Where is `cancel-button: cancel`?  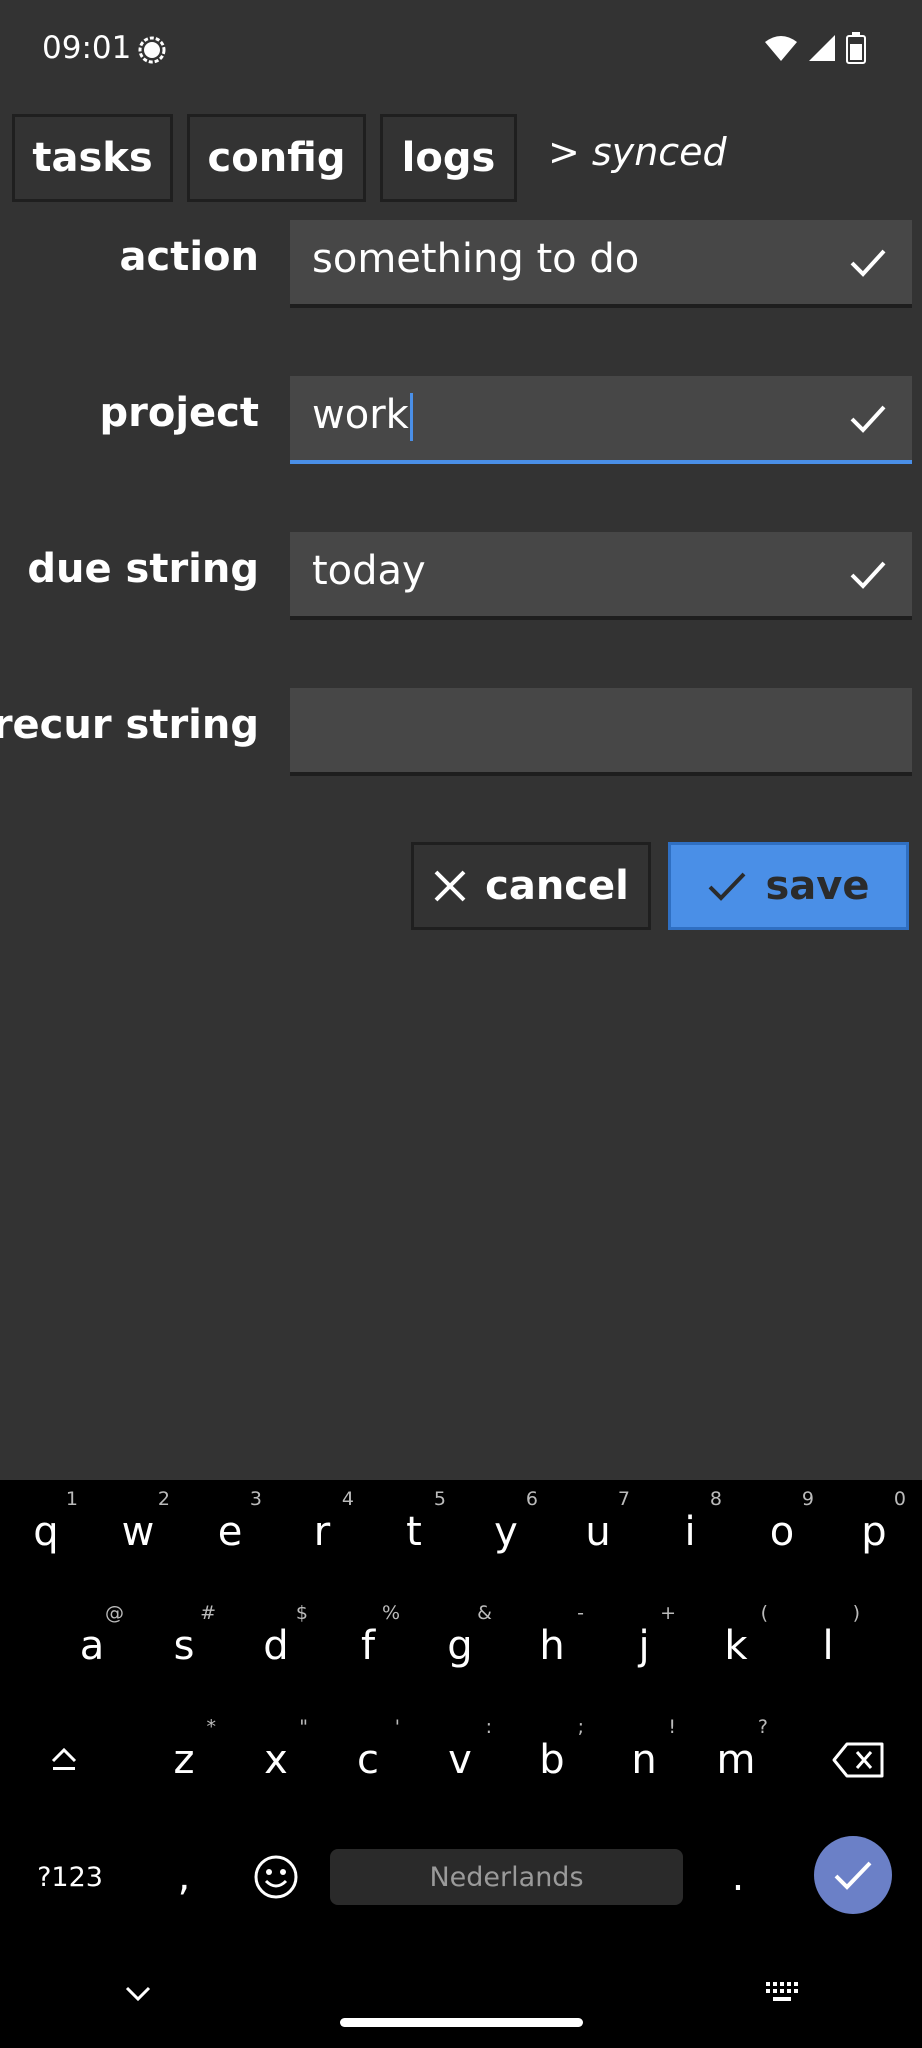
cancel-button: cancel is located at coordinates (531, 886).